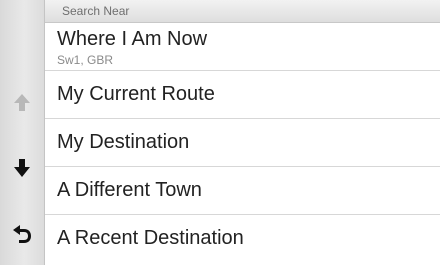  What do you see at coordinates (136, 94) in the screenshot?
I see `list-item-title: My Current Route` at bounding box center [136, 94].